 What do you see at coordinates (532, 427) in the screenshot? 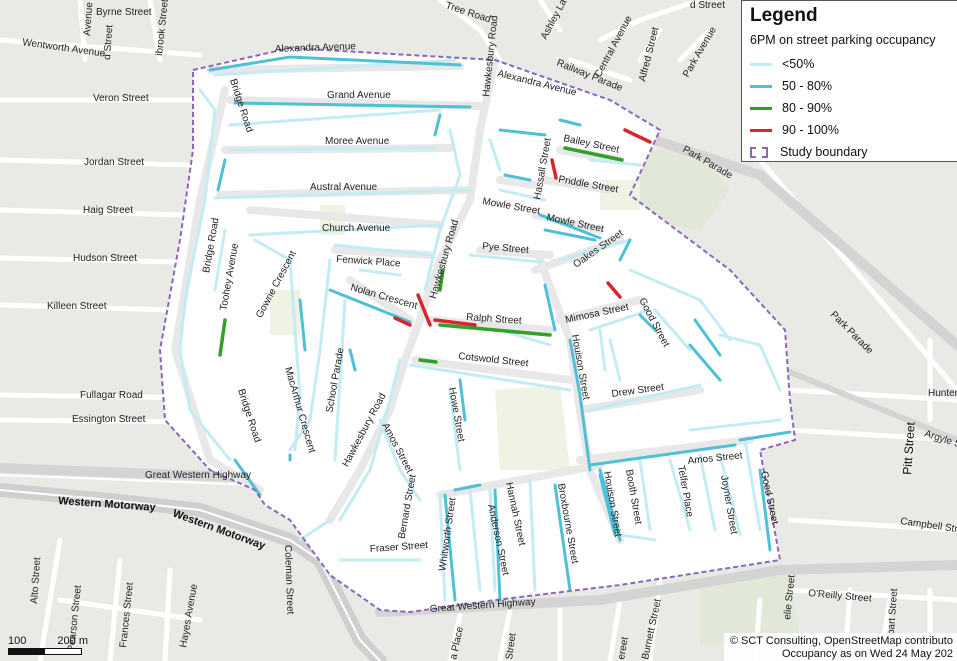
I see `park` at bounding box center [532, 427].